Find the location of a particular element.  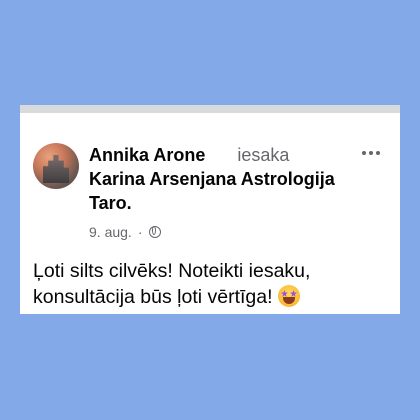

post-header: Annika Arone iesaka is located at coordinates (229, 155).